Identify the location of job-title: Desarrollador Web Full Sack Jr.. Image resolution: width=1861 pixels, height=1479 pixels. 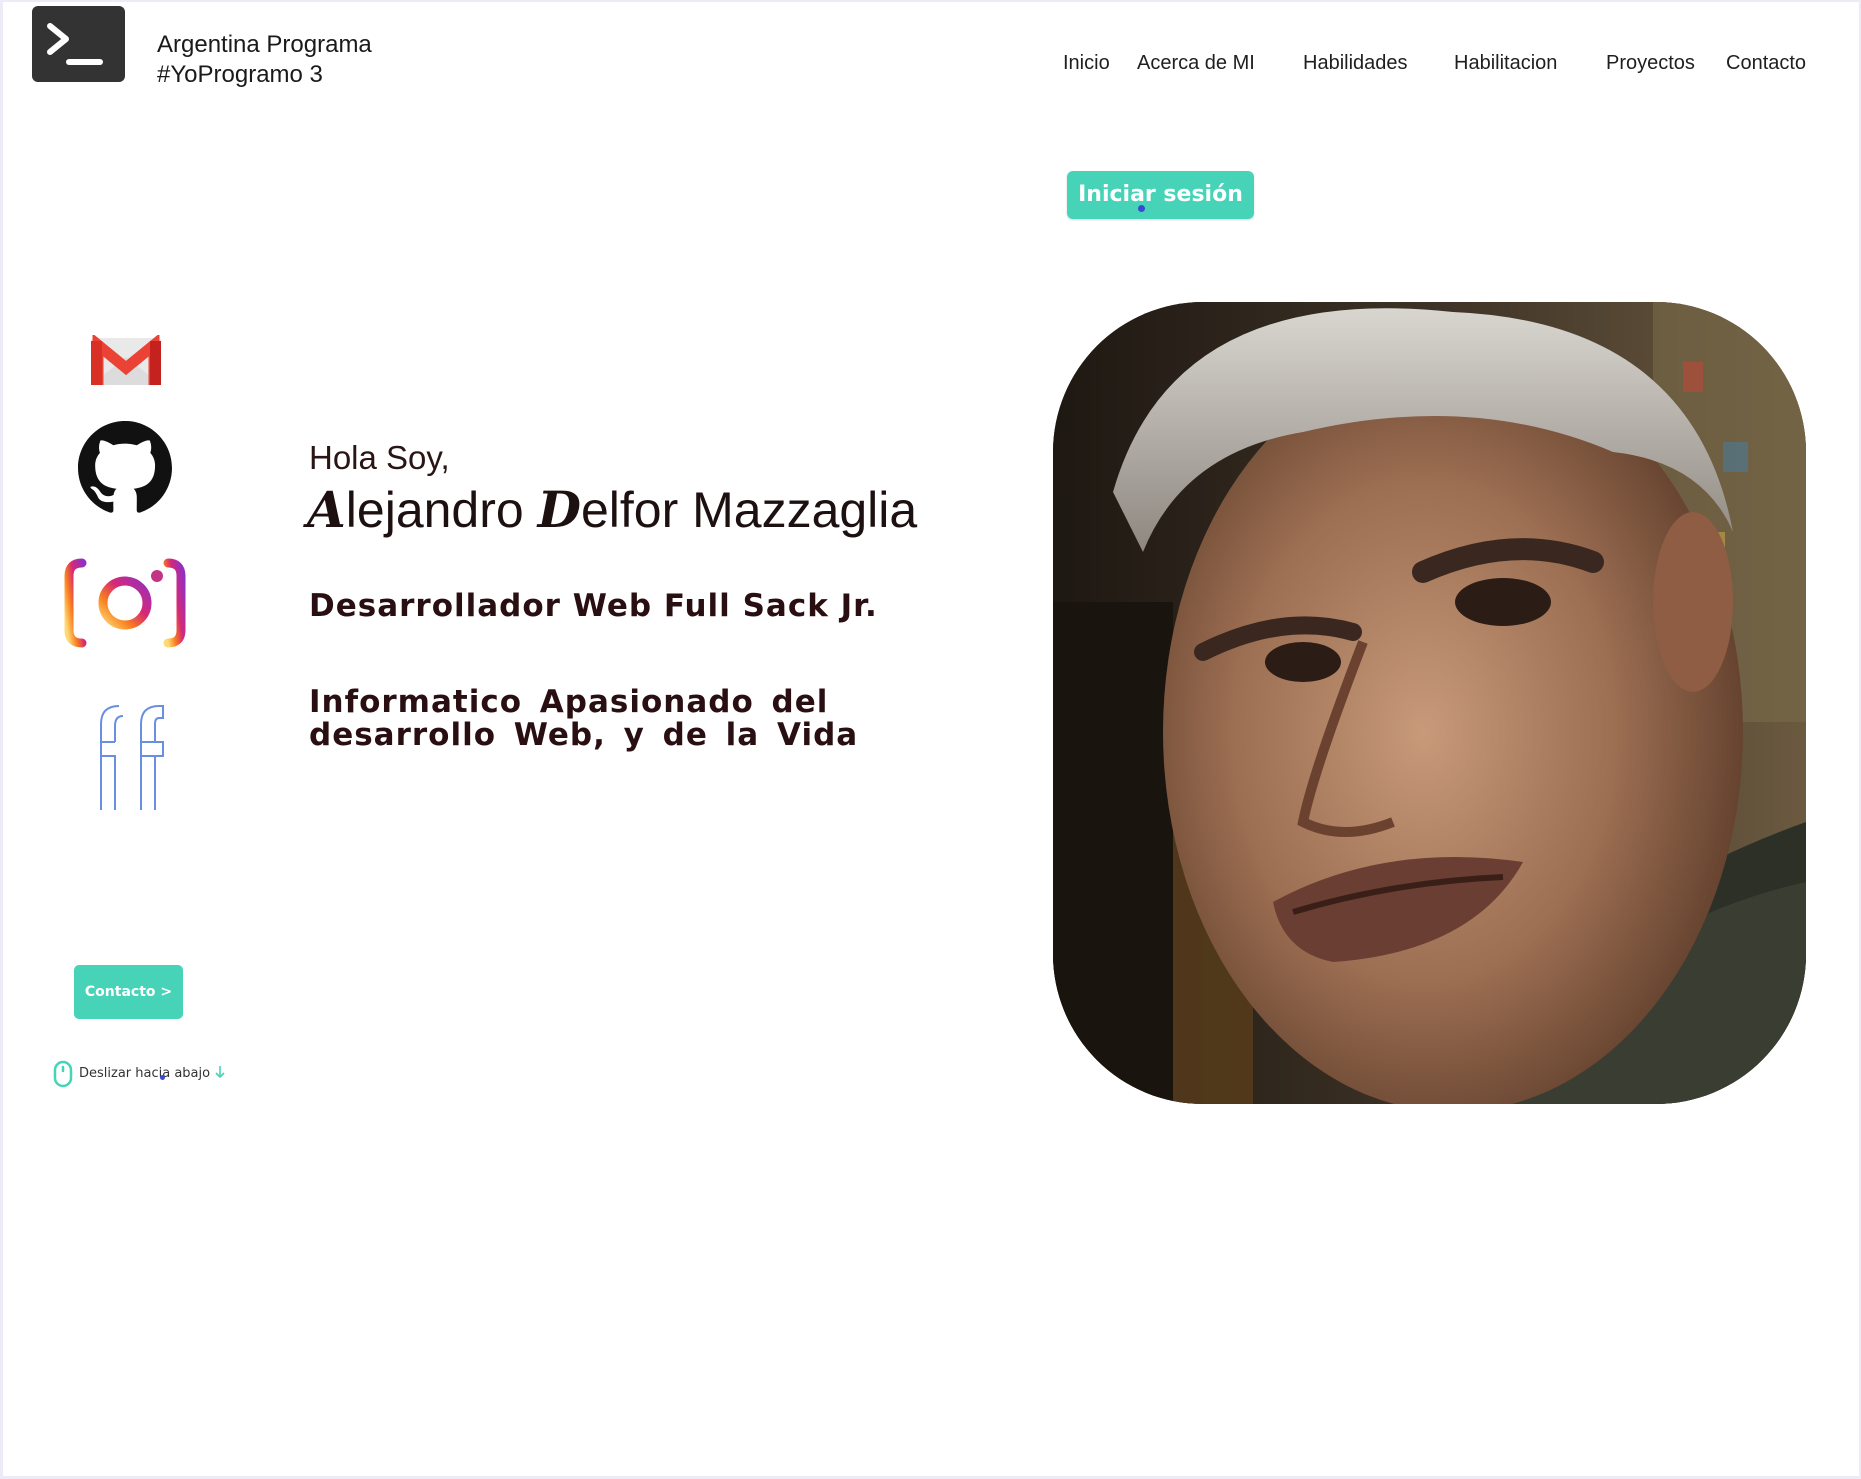
(593, 606).